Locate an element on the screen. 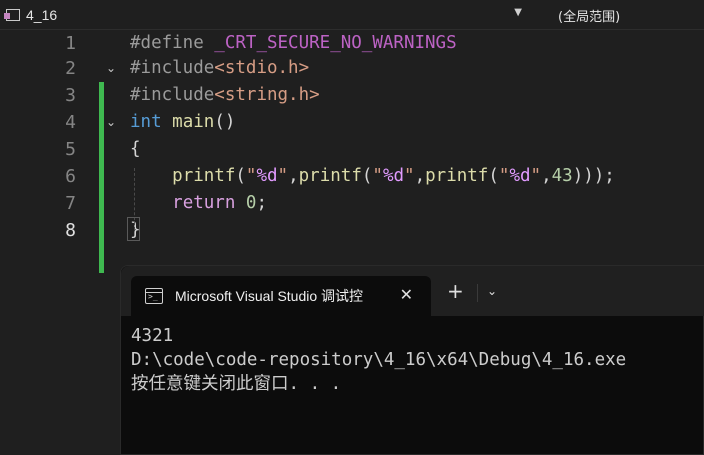 Image resolution: width=704 pixels, height=455 pixels. code-token: int is located at coordinates (146, 122).